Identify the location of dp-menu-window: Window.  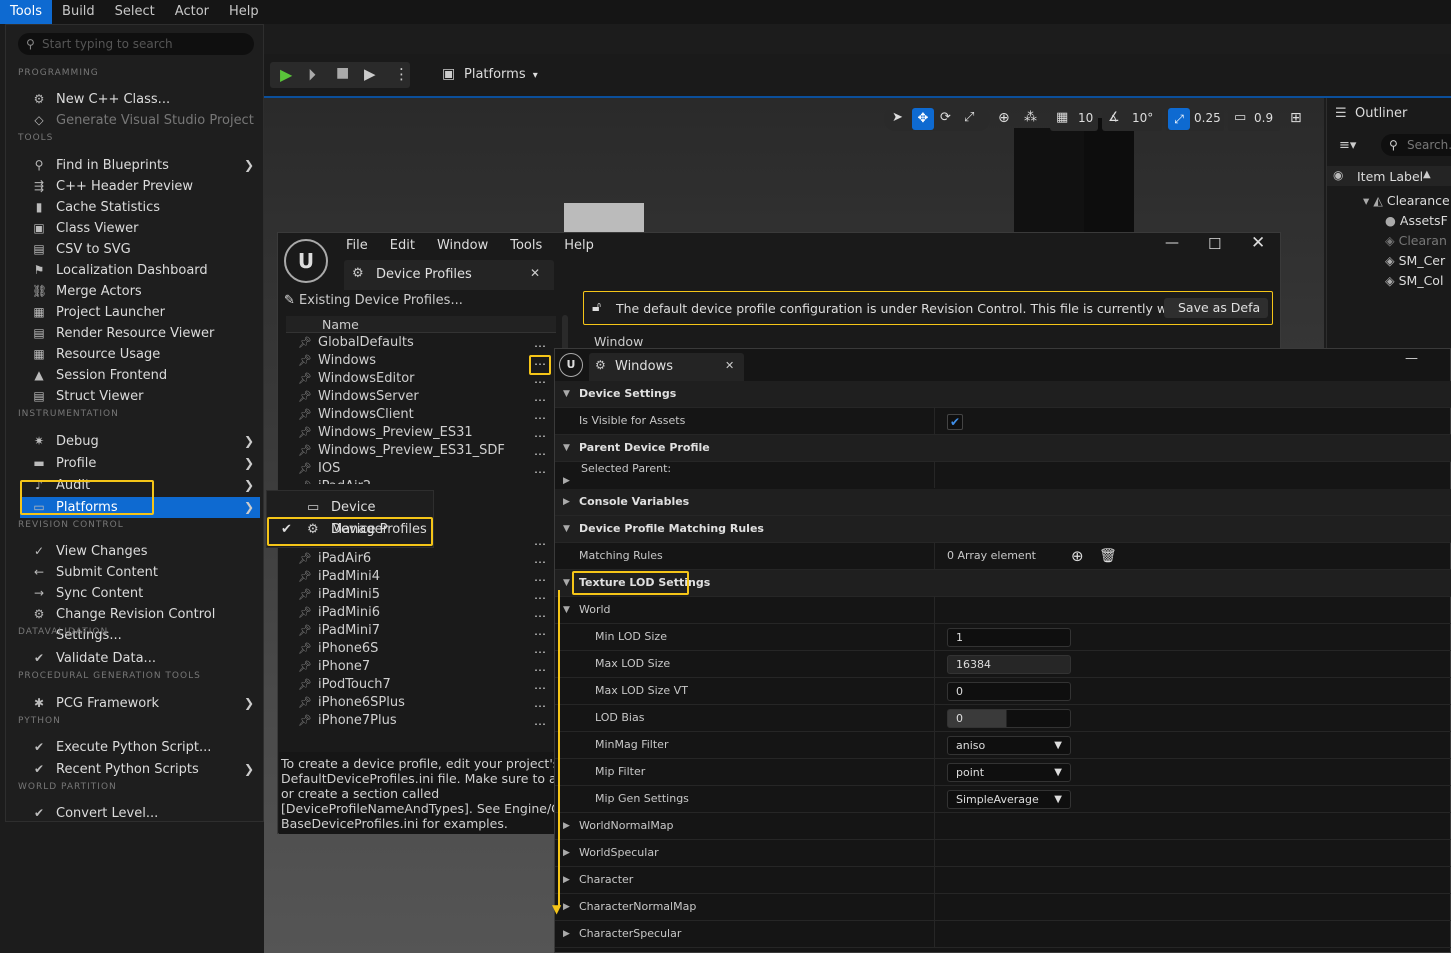
(462, 245).